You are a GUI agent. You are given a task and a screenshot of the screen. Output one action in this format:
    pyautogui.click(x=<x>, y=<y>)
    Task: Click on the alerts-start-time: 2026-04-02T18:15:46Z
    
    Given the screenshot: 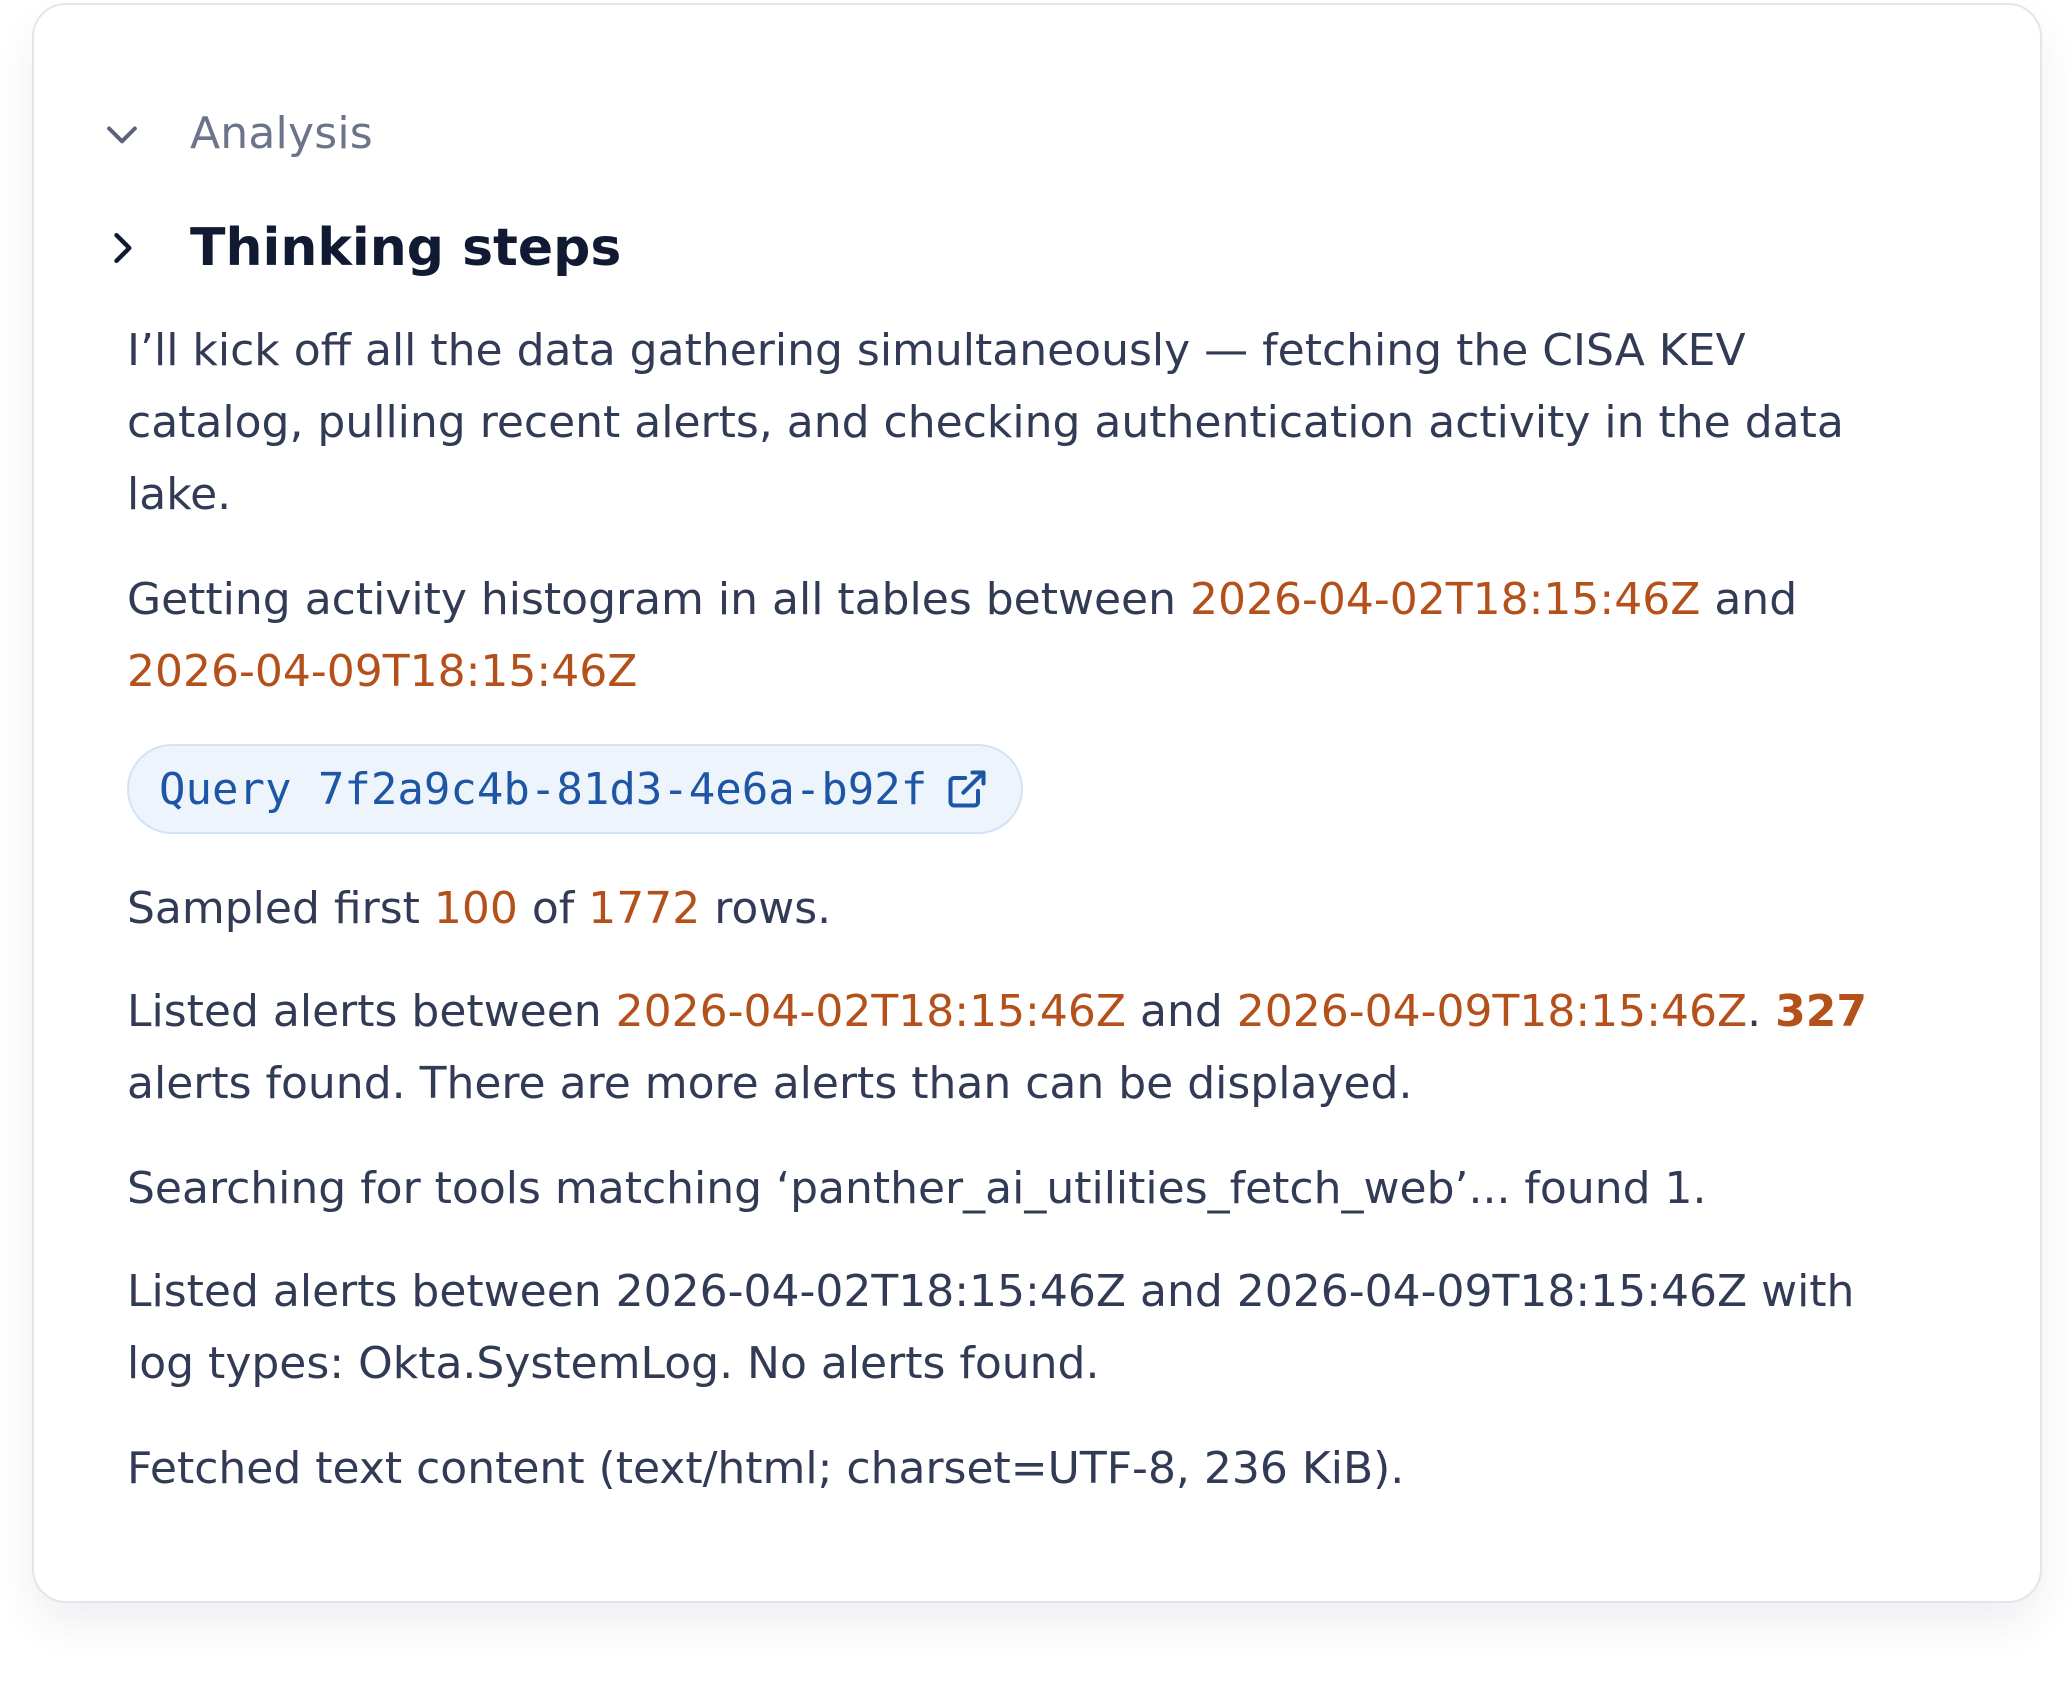 What is the action you would take?
    pyautogui.click(x=871, y=1011)
    